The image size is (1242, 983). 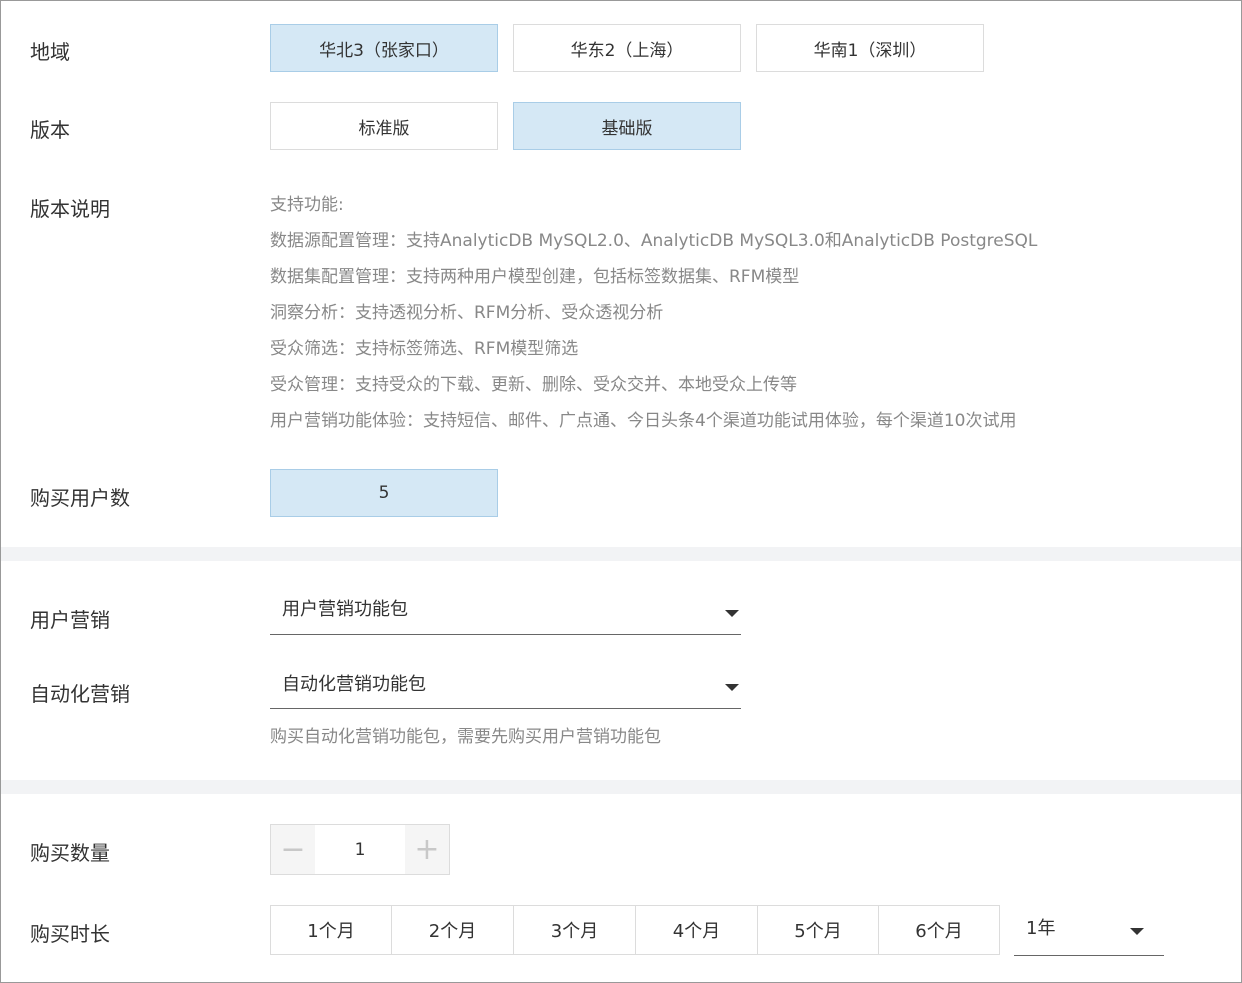 What do you see at coordinates (354, 684) in the screenshot?
I see `auto-marketing-select-value: 自动化营销功能包` at bounding box center [354, 684].